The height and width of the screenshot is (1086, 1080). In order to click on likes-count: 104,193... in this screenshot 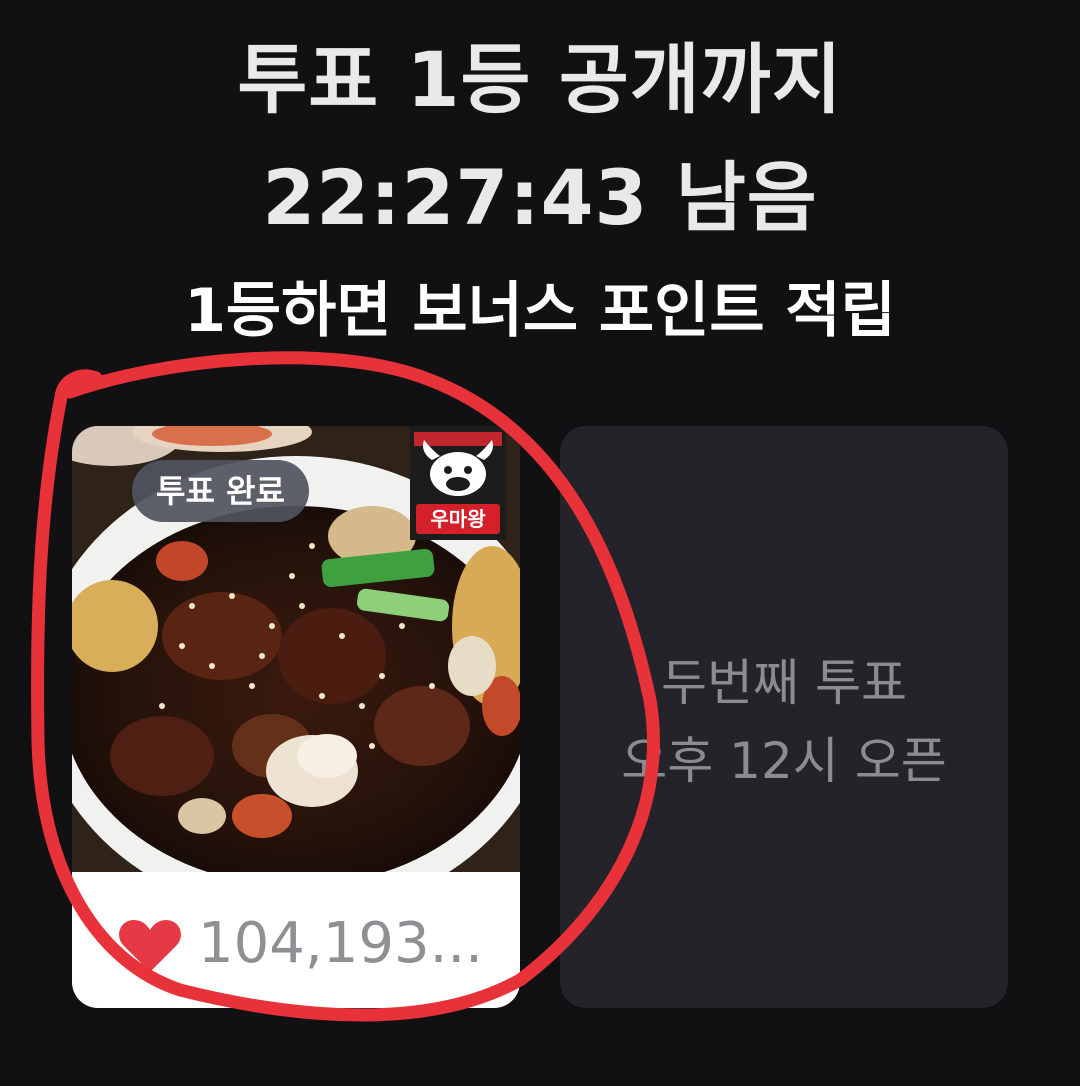, I will do `click(340, 944)`.